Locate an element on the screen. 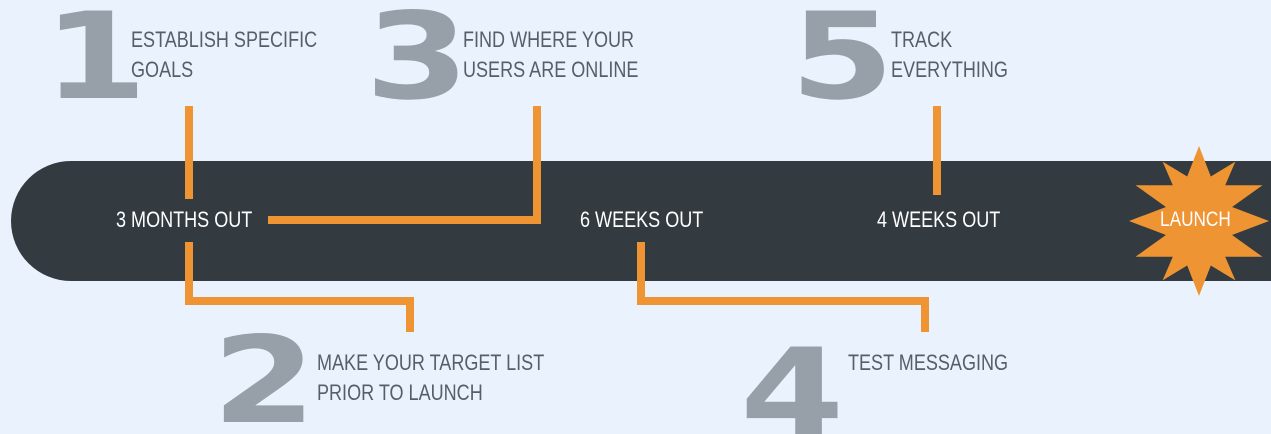  timeline-label-6-weeks: 6 WEEKS OUT is located at coordinates (642, 219).